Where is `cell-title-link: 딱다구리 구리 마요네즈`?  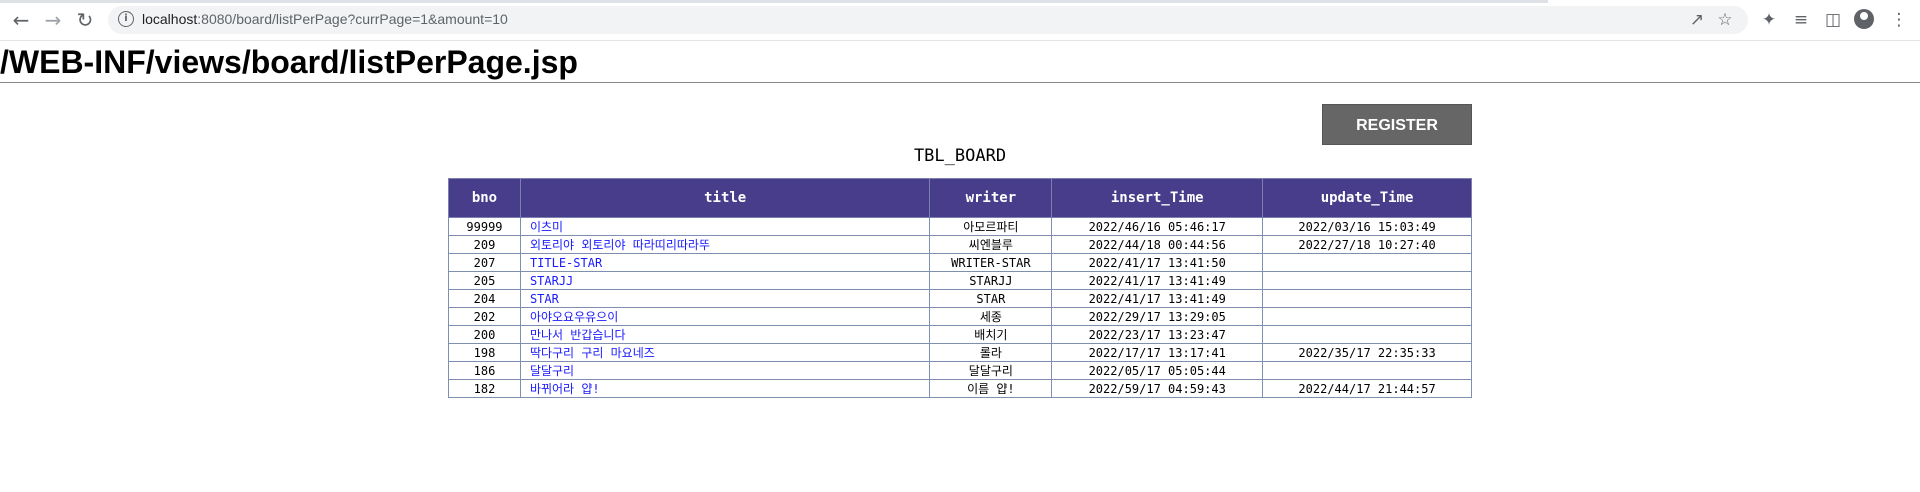 cell-title-link: 딱다구리 구리 마요네즈 is located at coordinates (725, 352).